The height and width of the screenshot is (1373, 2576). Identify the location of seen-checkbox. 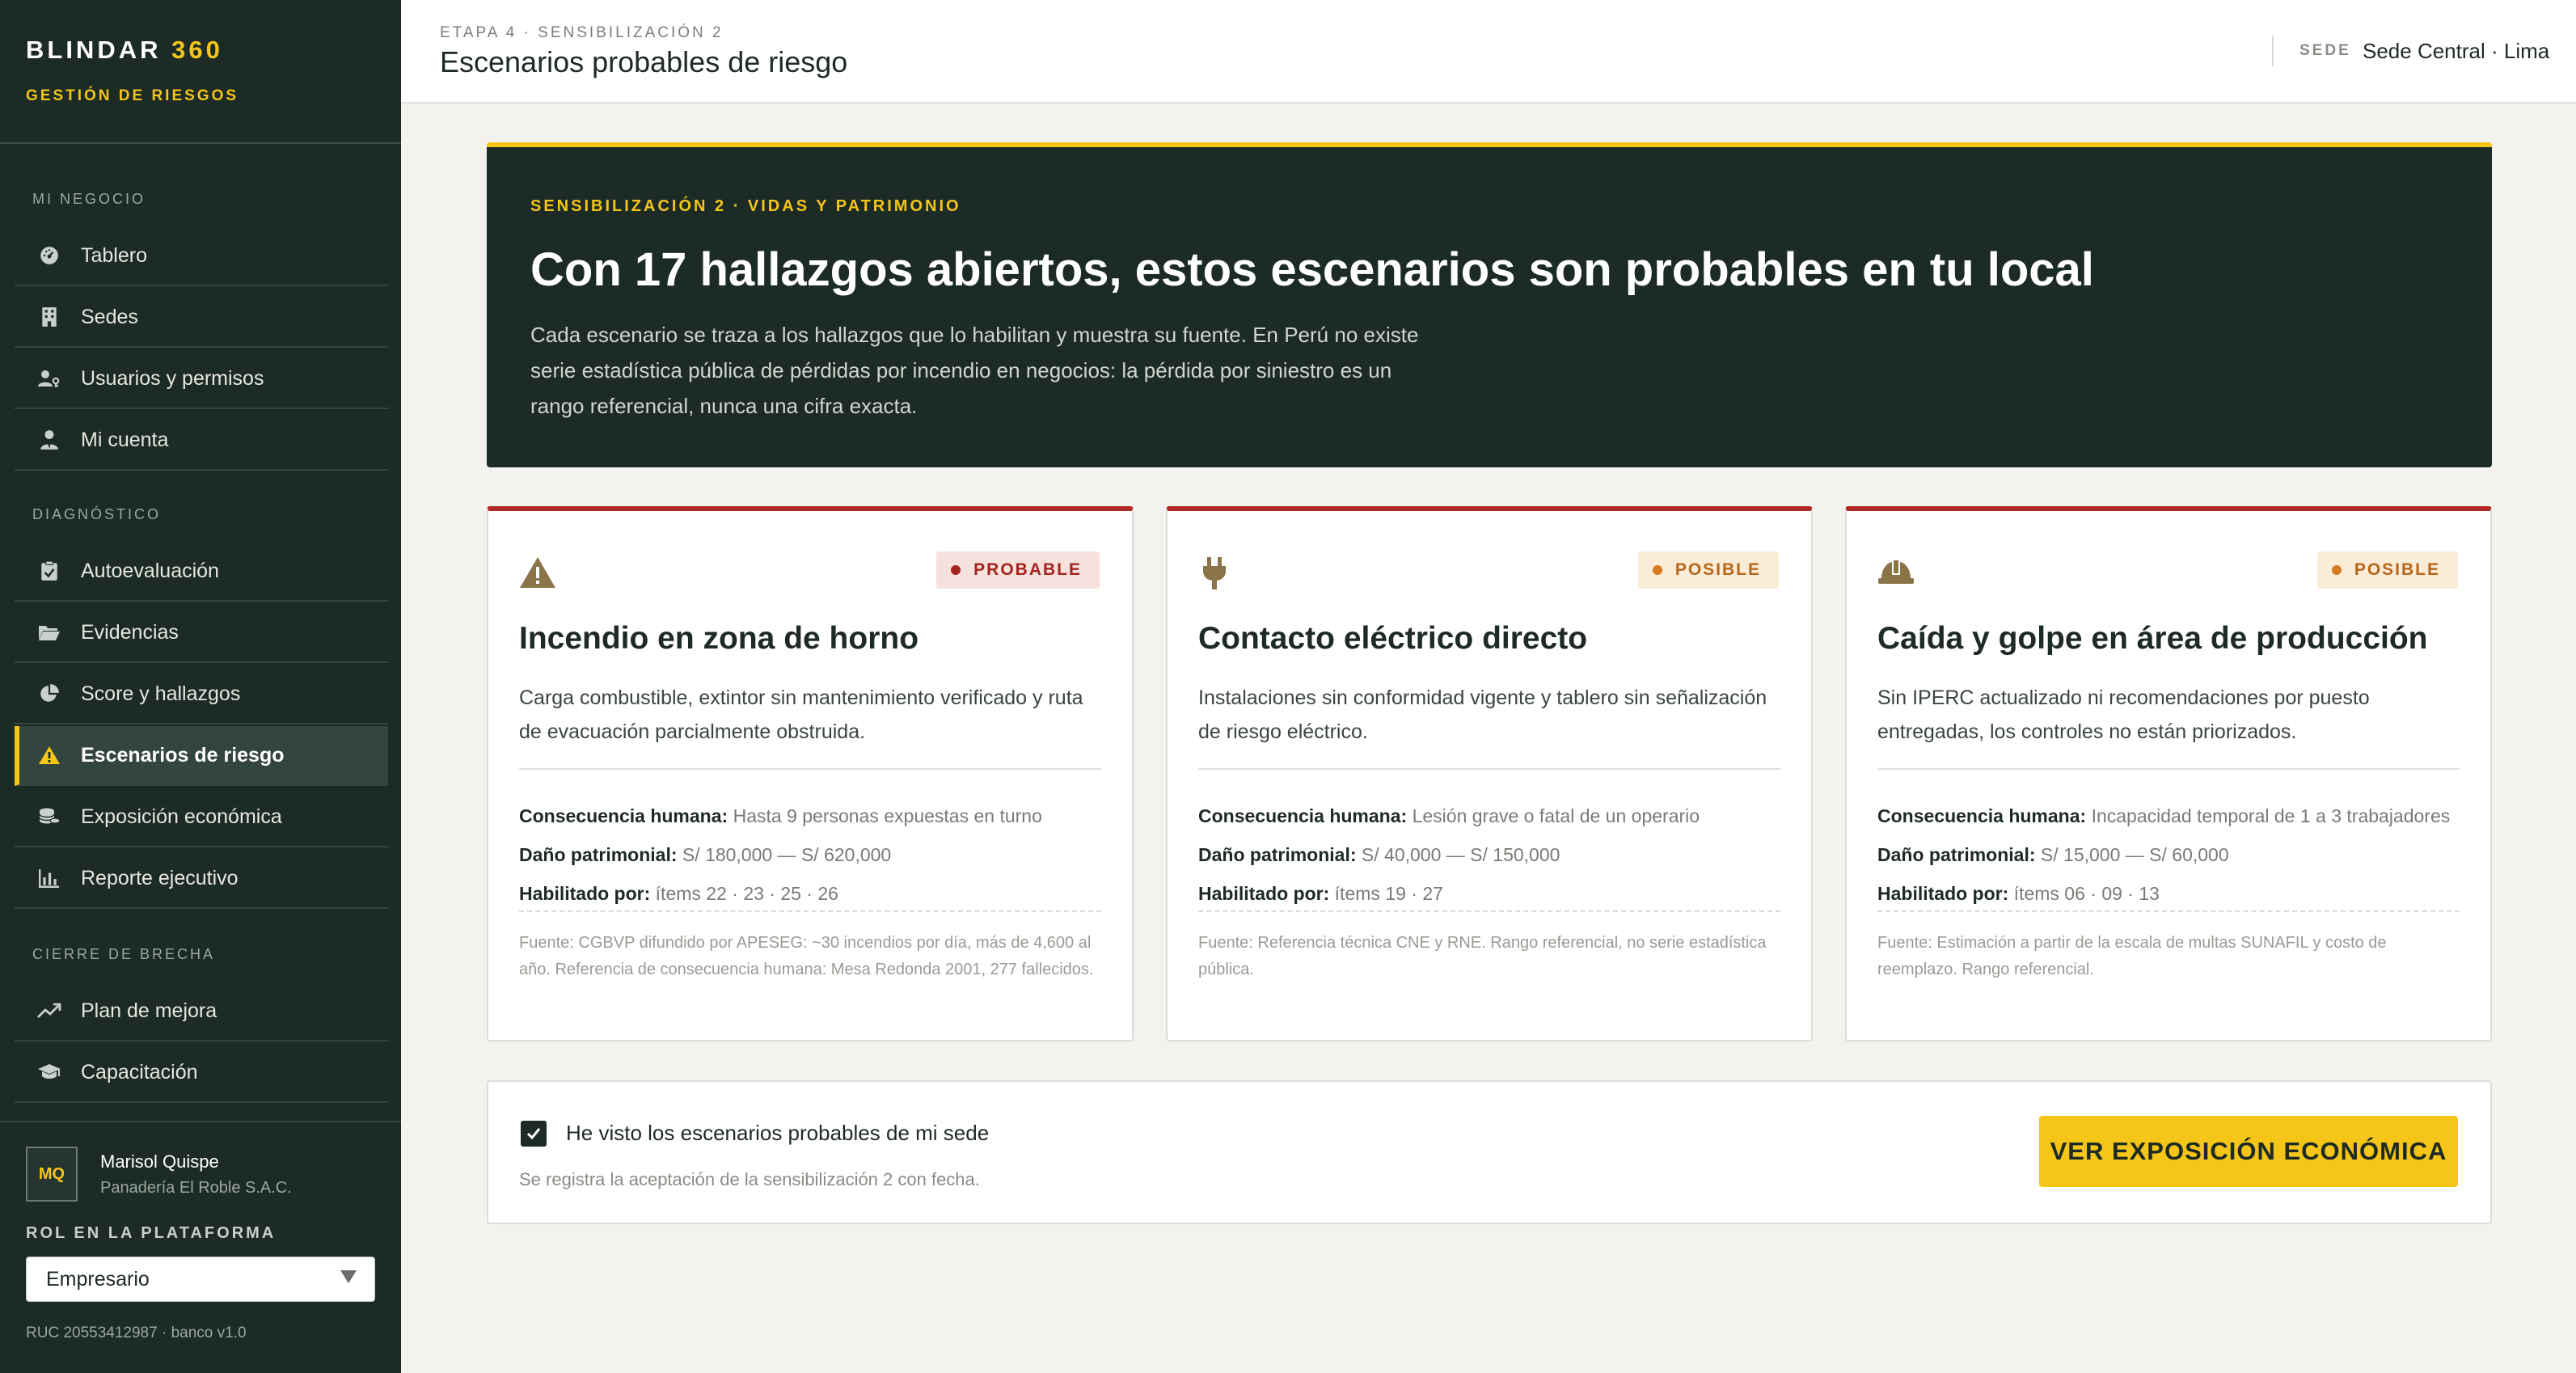
(534, 1134).